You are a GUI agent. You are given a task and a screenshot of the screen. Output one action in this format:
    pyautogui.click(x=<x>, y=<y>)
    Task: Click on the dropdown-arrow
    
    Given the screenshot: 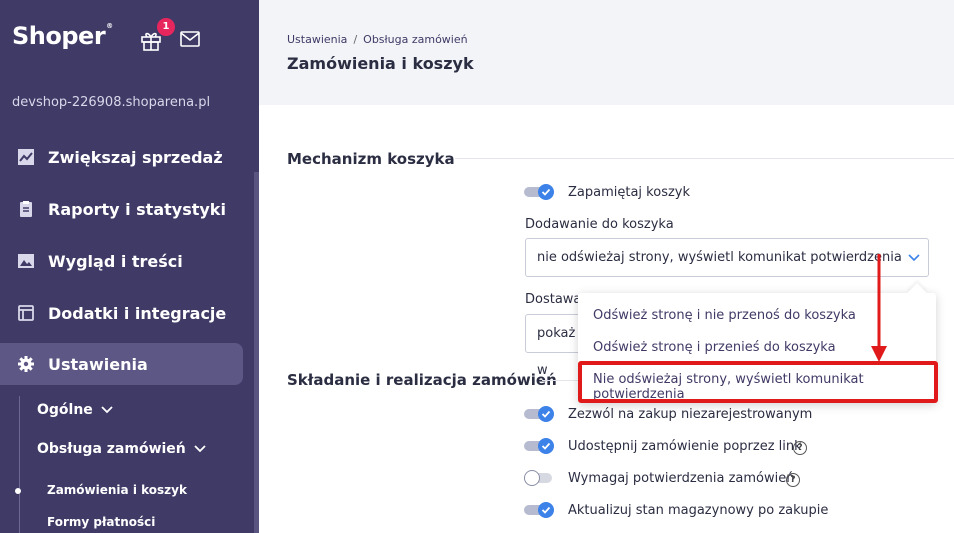 What is the action you would take?
    pyautogui.click(x=917, y=293)
    